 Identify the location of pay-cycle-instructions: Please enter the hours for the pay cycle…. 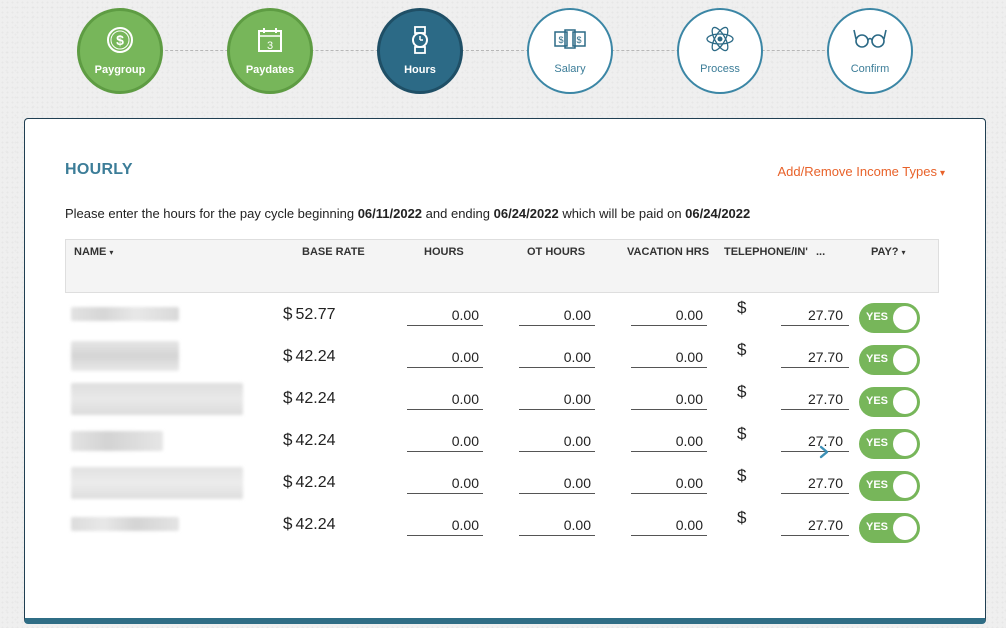
(407, 213).